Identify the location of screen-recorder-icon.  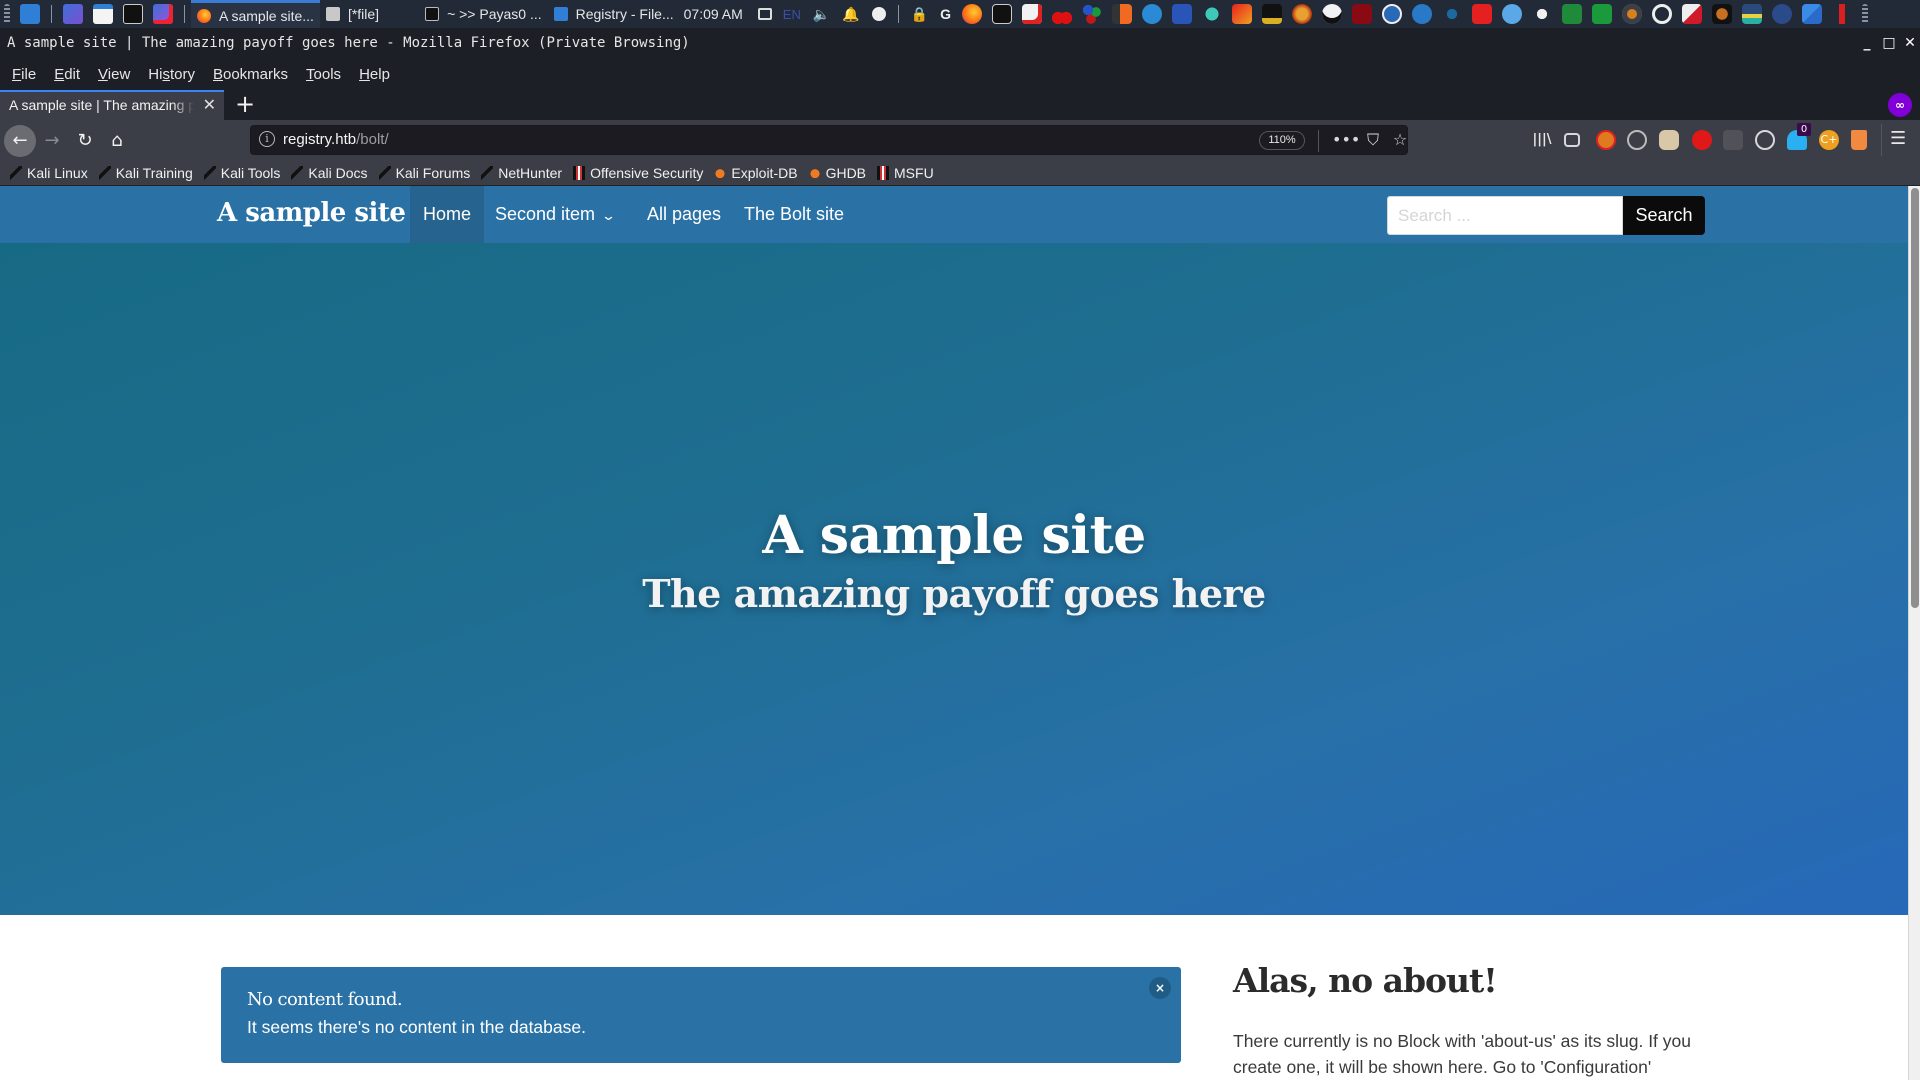
(163, 14).